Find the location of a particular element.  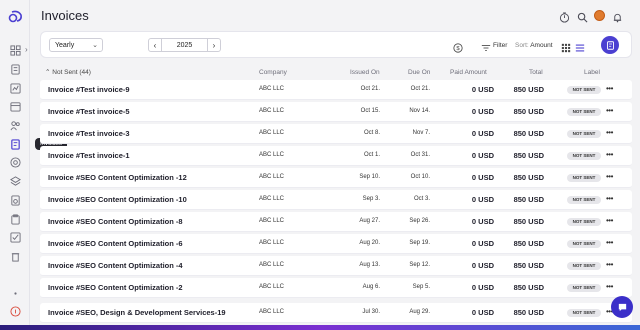

users-icon is located at coordinates (15, 125).